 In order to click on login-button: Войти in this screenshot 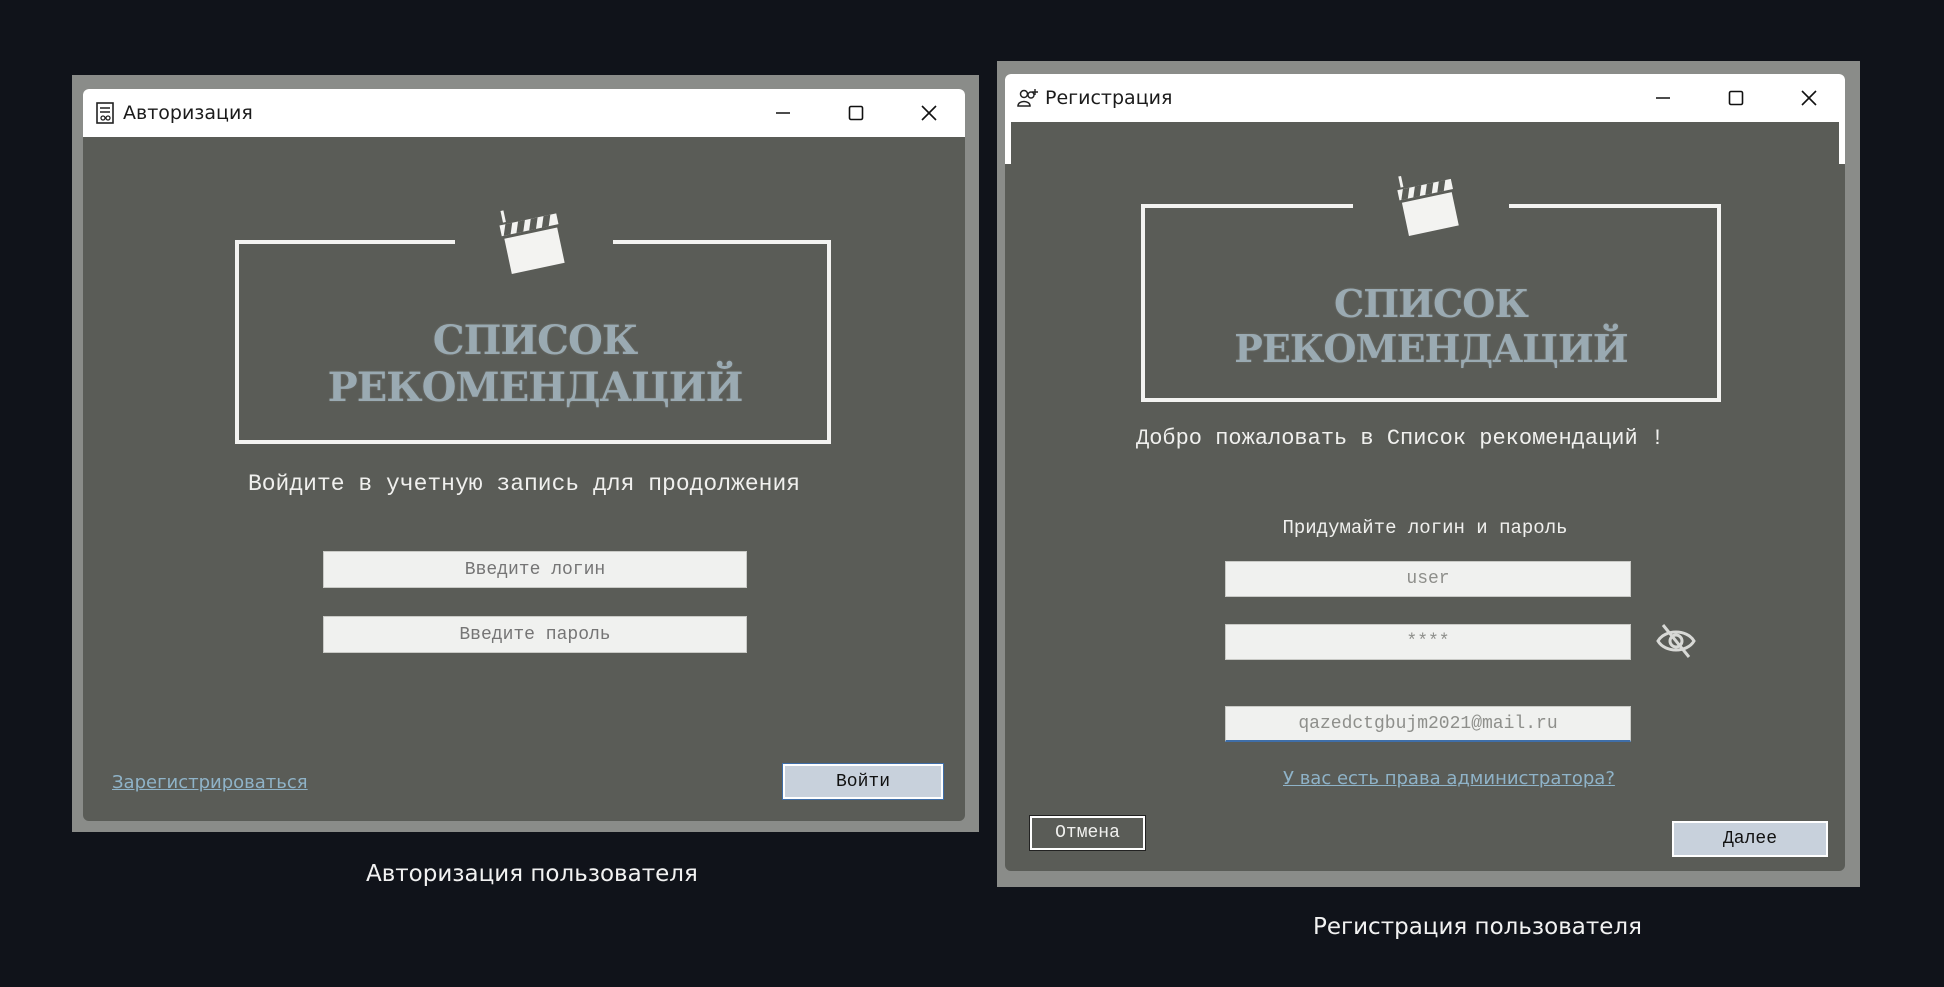, I will do `click(863, 781)`.